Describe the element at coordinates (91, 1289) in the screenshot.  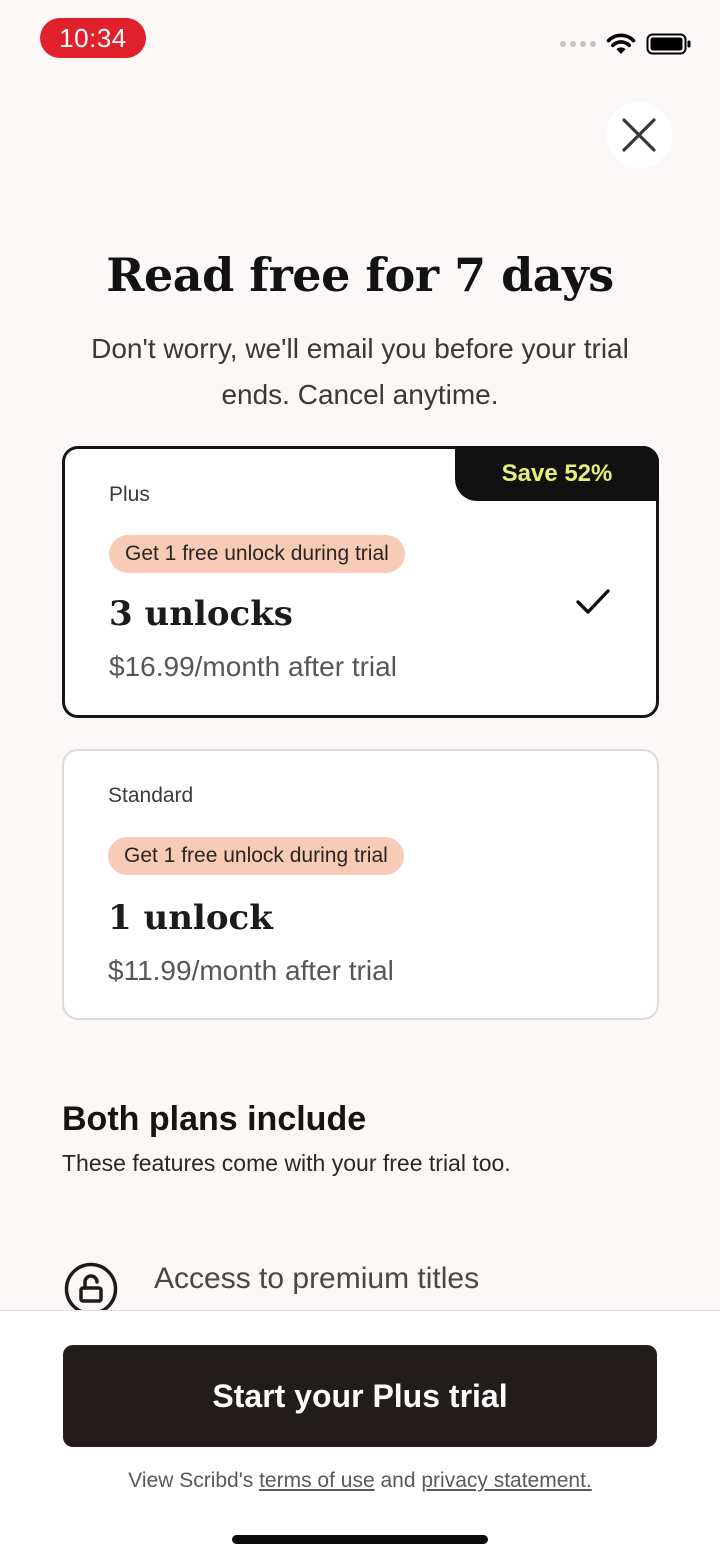
I see `unlock-icon` at that location.